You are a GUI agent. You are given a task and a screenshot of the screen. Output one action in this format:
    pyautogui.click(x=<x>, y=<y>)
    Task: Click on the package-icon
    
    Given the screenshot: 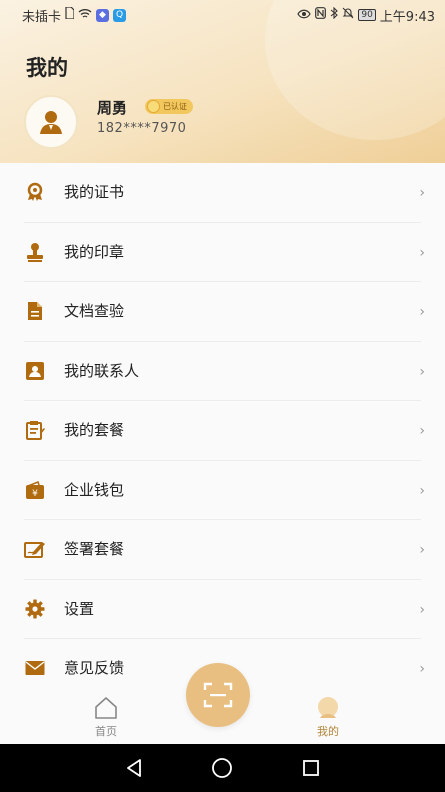 What is the action you would take?
    pyautogui.click(x=35, y=430)
    